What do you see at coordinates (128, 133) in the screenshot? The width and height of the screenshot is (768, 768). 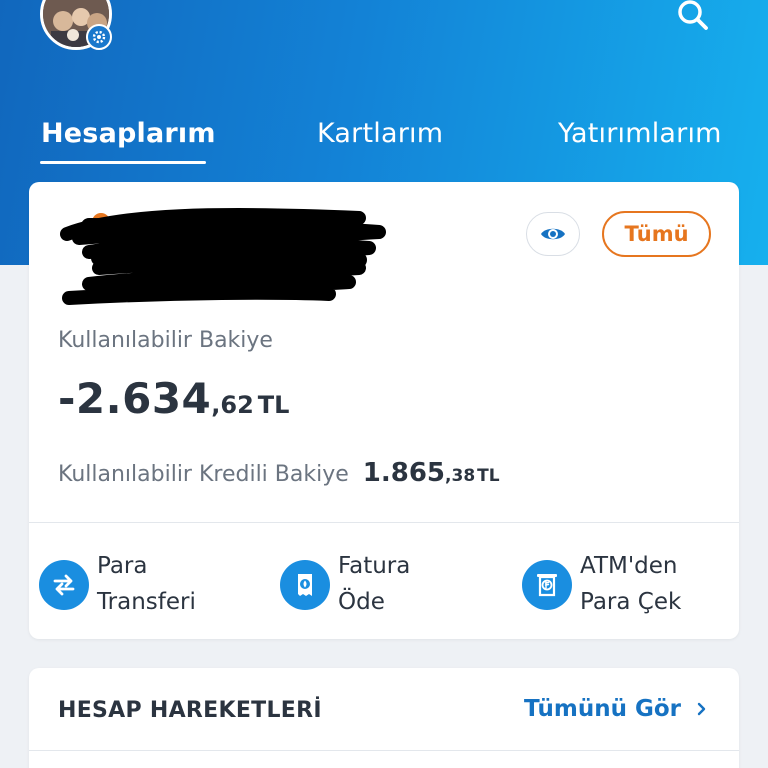 I see `tab-accounts: Hesaplarım` at bounding box center [128, 133].